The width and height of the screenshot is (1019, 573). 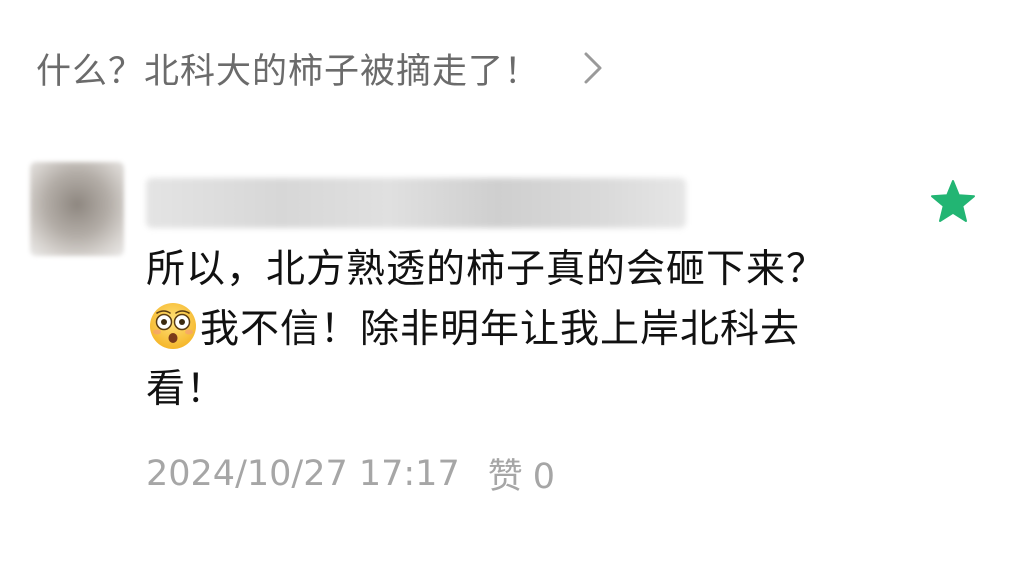 I want to click on comment-meta: 2024/10/27 17:17 赞0, so click(x=350, y=473).